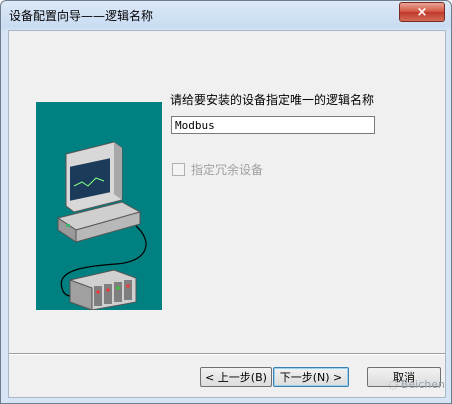 The image size is (452, 404). Describe the element at coordinates (81, 16) in the screenshot. I see `window-title: 设备配置向导——逻辑名称` at that location.